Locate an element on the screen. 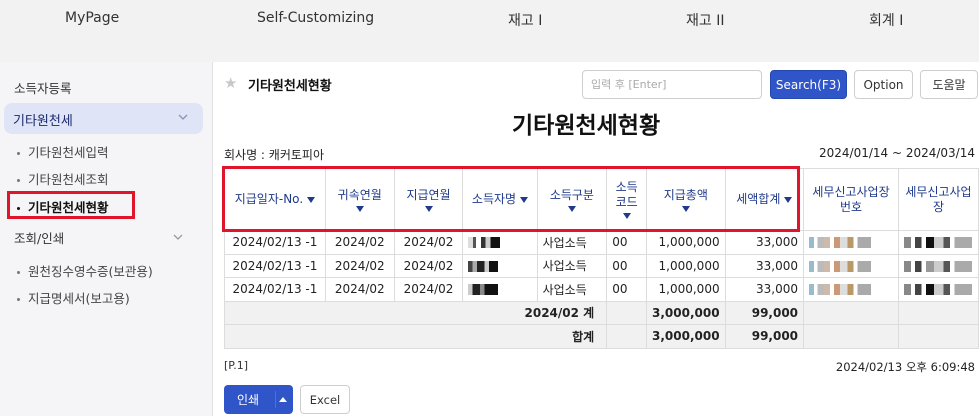  caret-up-icon is located at coordinates (283, 399).